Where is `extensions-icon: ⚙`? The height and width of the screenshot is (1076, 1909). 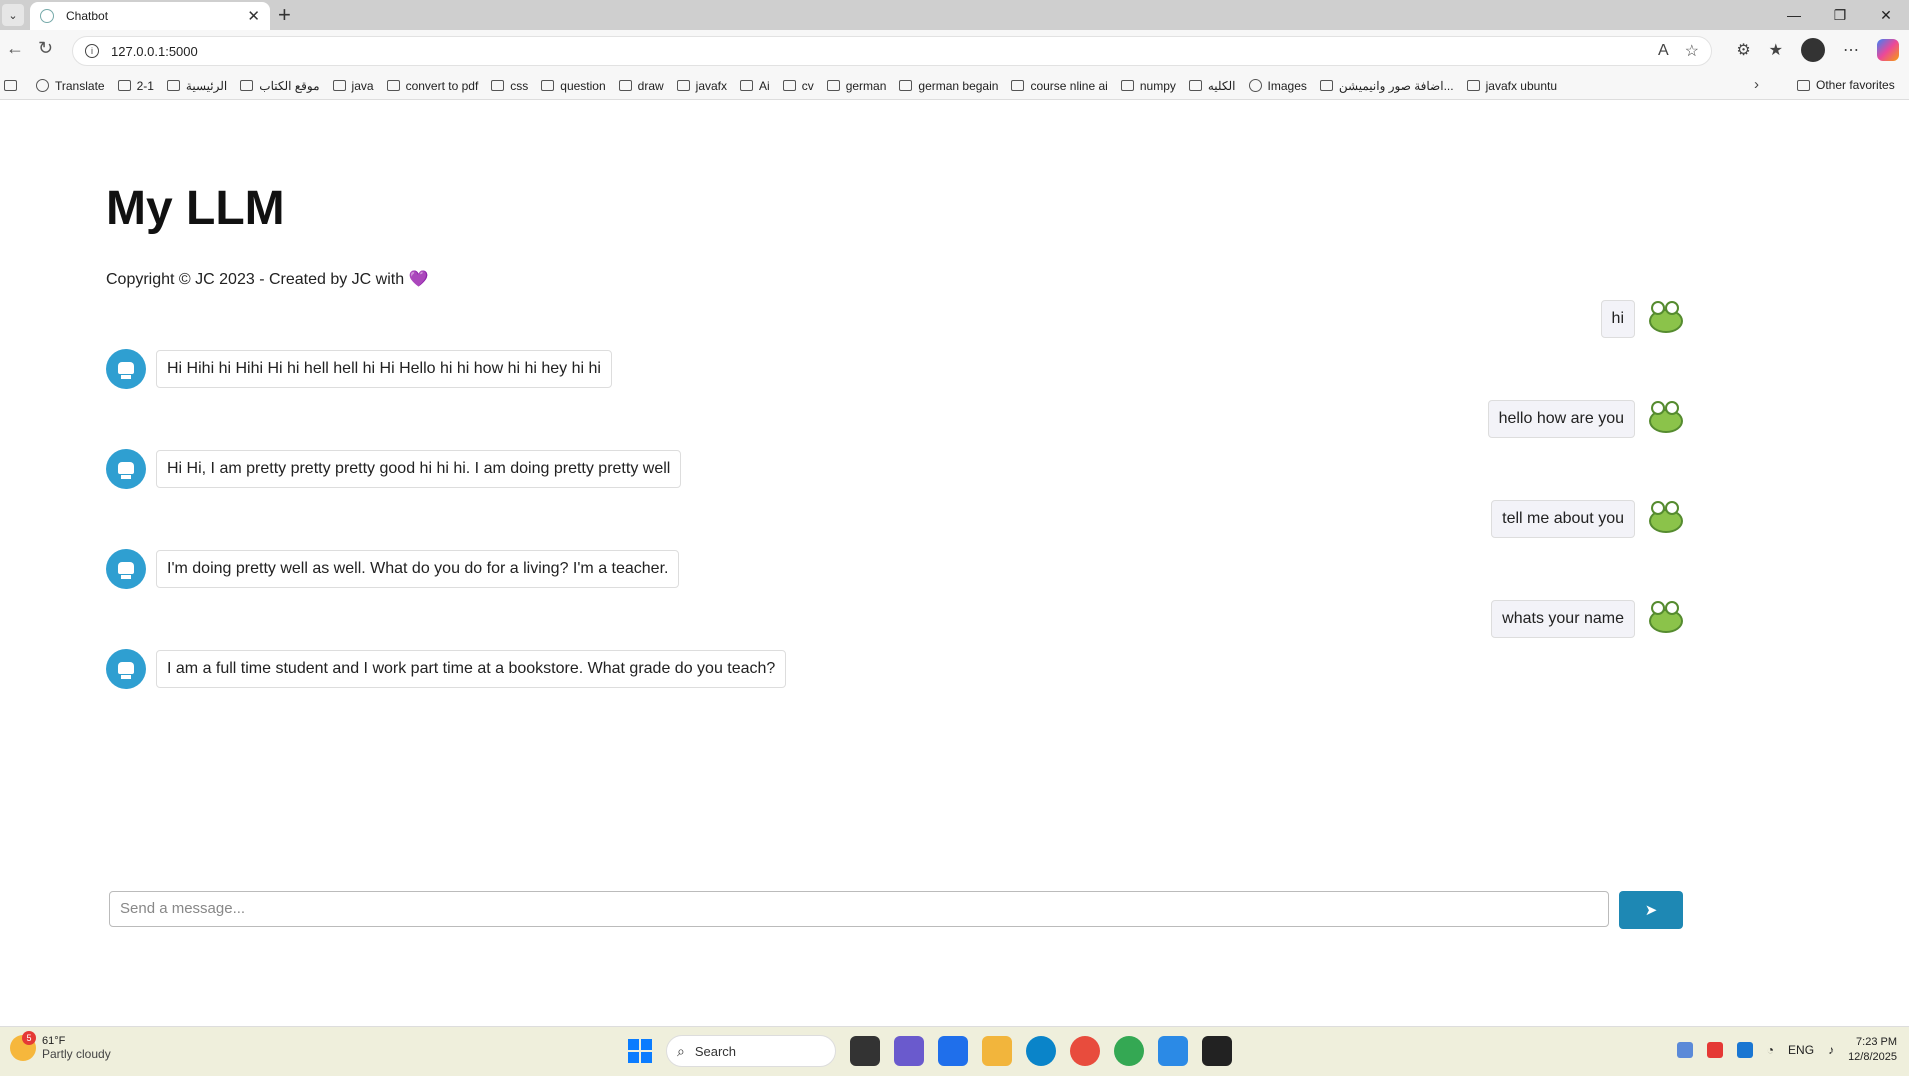
extensions-icon: ⚙ is located at coordinates (1743, 50).